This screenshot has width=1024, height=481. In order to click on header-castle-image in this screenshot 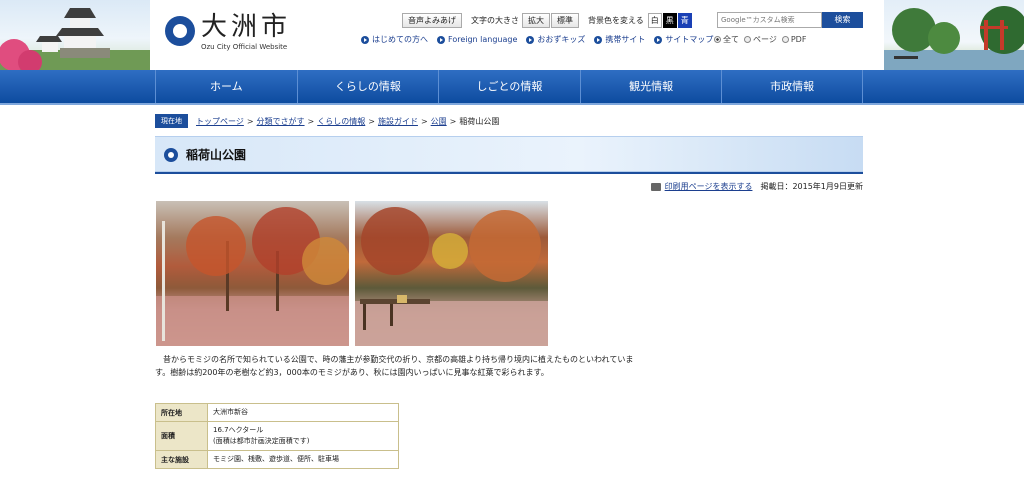, I will do `click(75, 35)`.